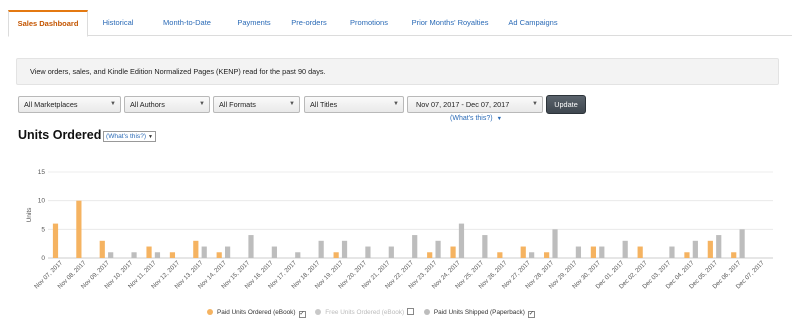 The width and height of the screenshot is (800, 331). What do you see at coordinates (533, 23) in the screenshot?
I see `tab-ad-campaigns: Ad Campaigns` at bounding box center [533, 23].